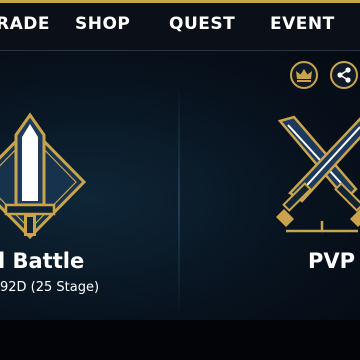 This screenshot has height=360, width=360. Describe the element at coordinates (43, 176) in the screenshot. I see `sword-icon` at that location.